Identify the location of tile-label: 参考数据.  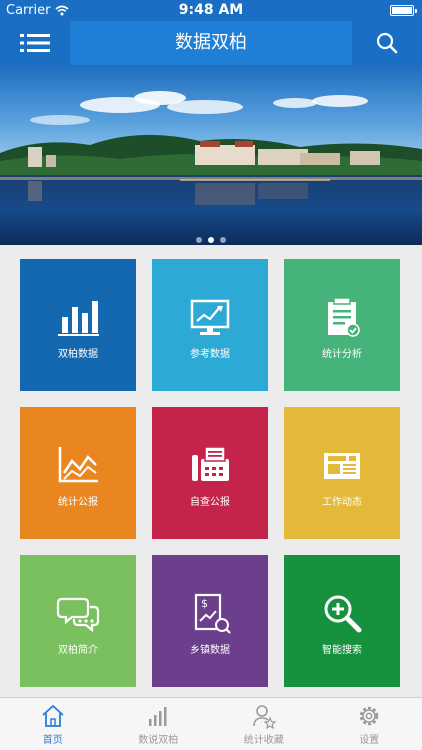
(210, 354).